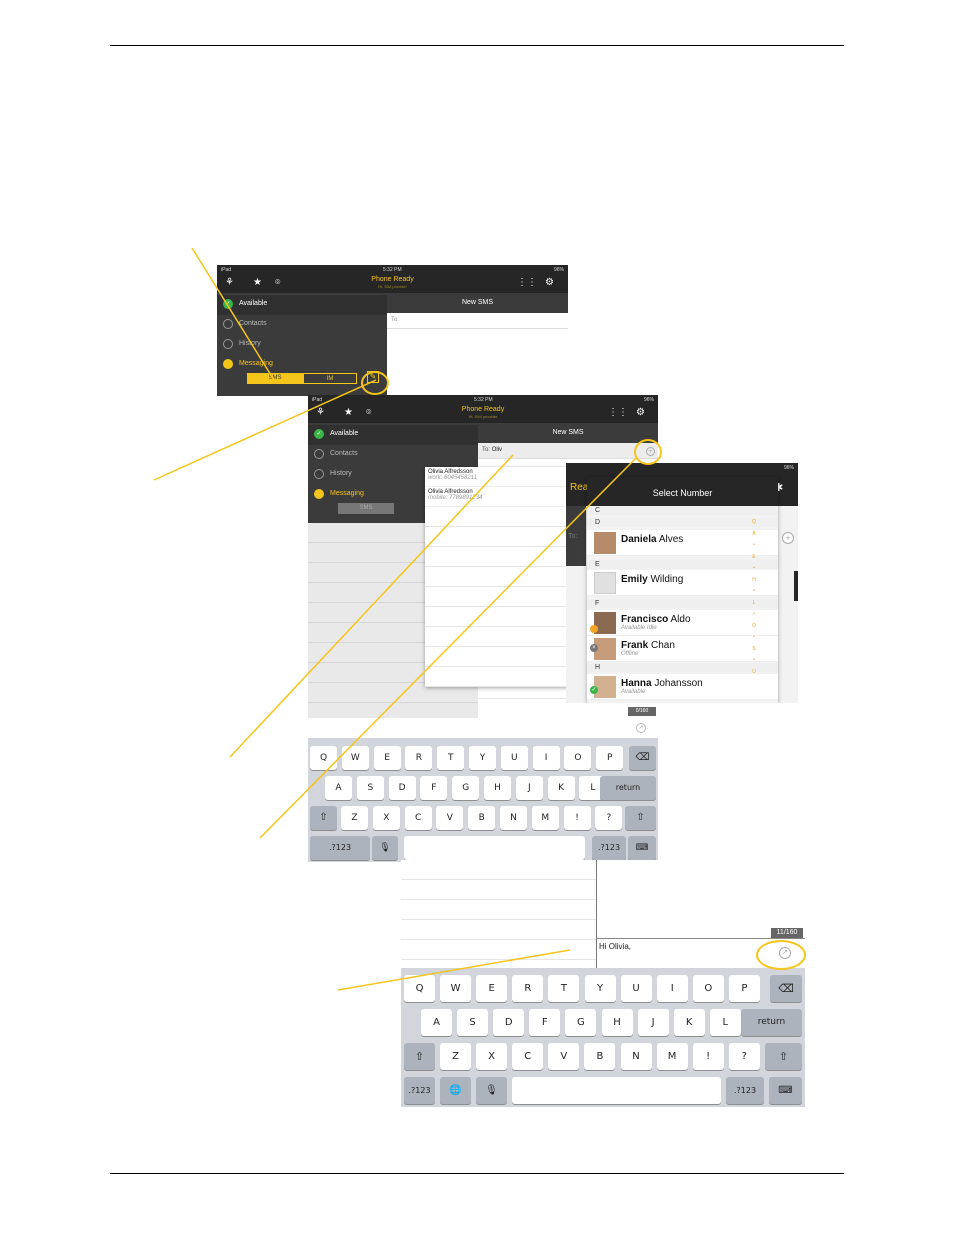 The height and width of the screenshot is (1235, 954). Describe the element at coordinates (754, 581) in the screenshot. I see `index-letter: H` at that location.